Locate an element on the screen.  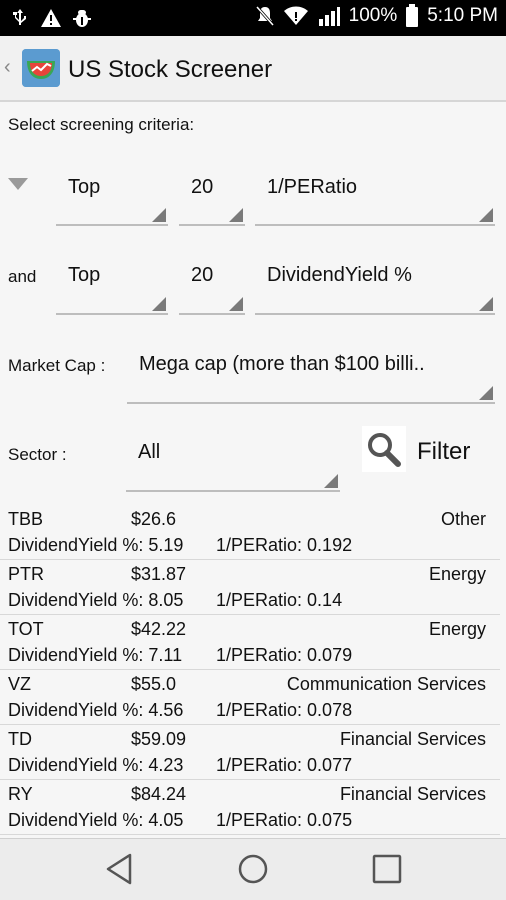
market-cap-value: Mega cap (more than $100 billi.. is located at coordinates (282, 364).